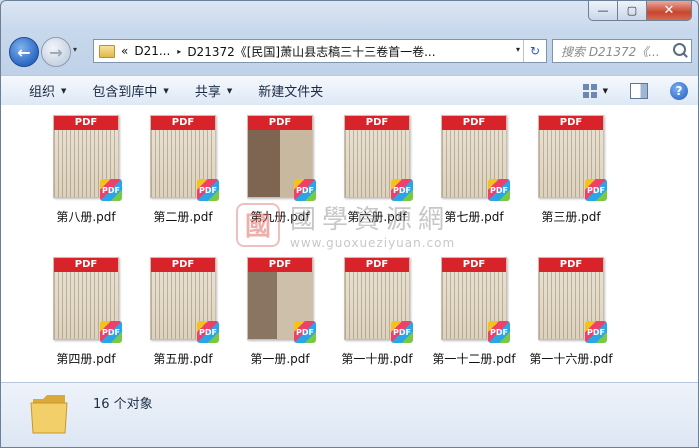 The height and width of the screenshot is (448, 699). What do you see at coordinates (124, 51) in the screenshot?
I see `breadcrumb-overflow: «` at bounding box center [124, 51].